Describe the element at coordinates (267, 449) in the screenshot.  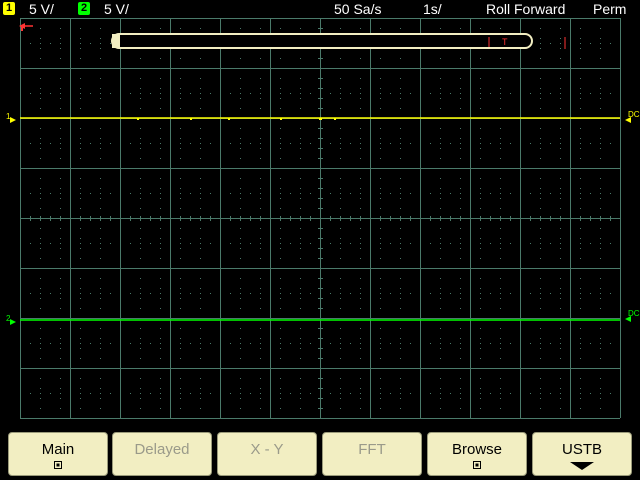
I see `softkey-xy-label: X - Y` at that location.